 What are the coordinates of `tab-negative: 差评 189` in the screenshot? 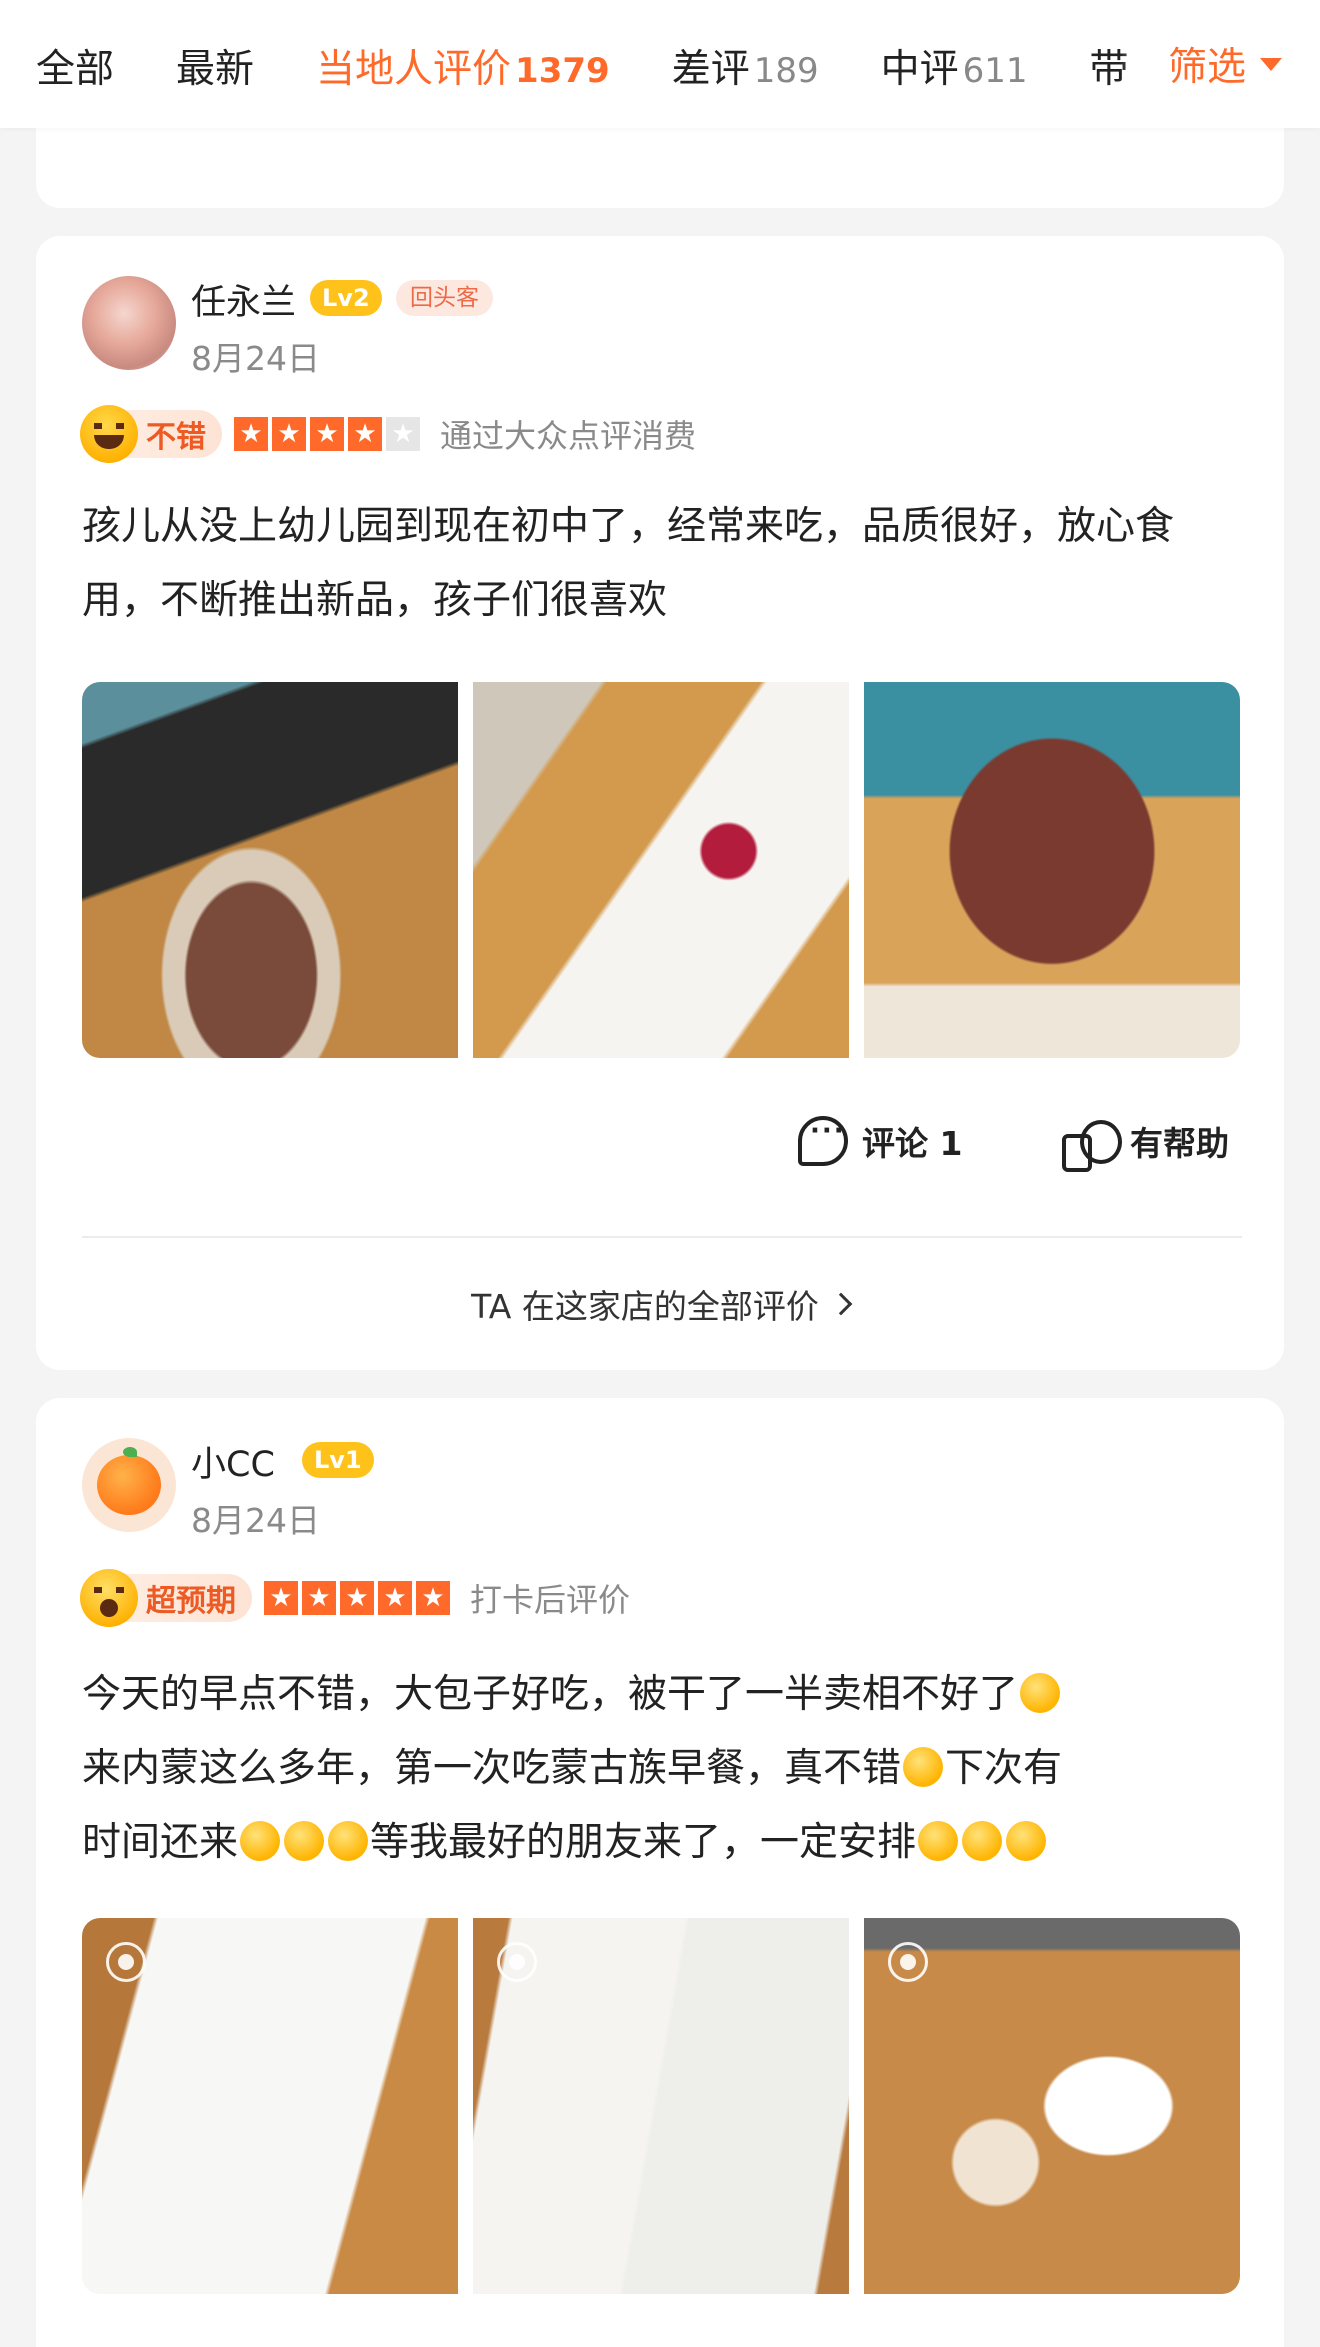 It's located at (745, 66).